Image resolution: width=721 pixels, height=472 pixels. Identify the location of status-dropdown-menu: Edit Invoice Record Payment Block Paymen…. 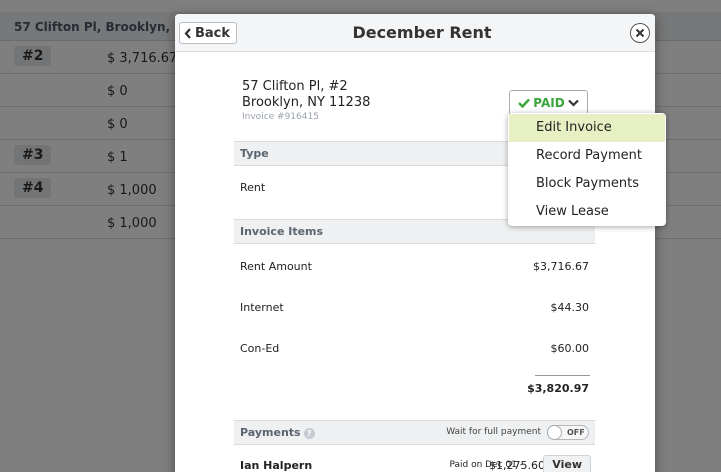
(587, 169).